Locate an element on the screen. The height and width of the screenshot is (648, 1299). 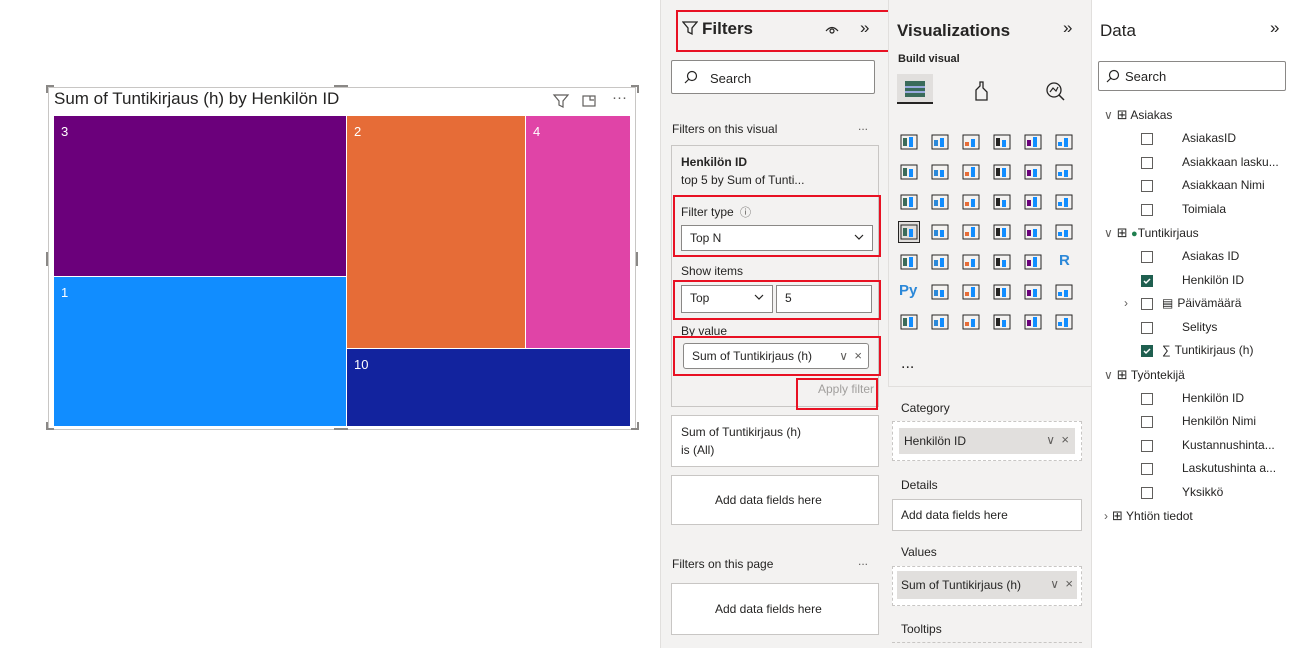
field-row: Henkilön Nimi is located at coordinates (1219, 421).